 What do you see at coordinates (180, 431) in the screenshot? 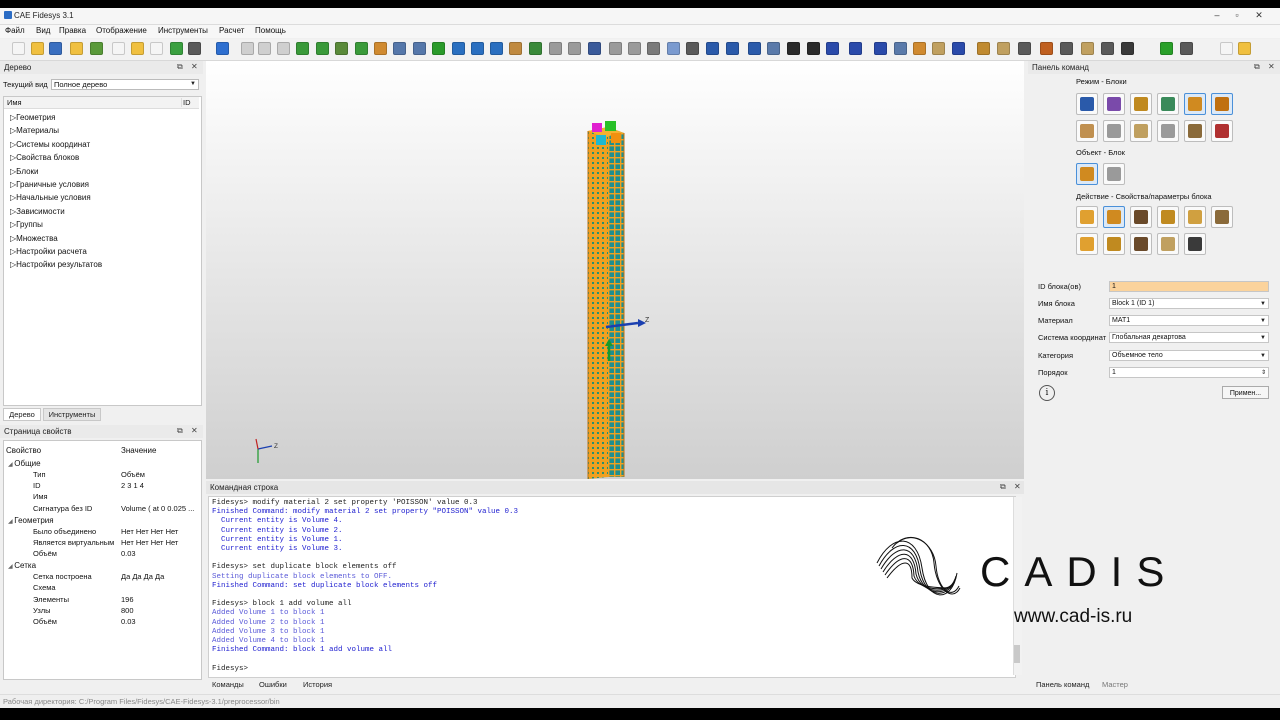
I see `props-float-icon: ⧉` at bounding box center [180, 431].